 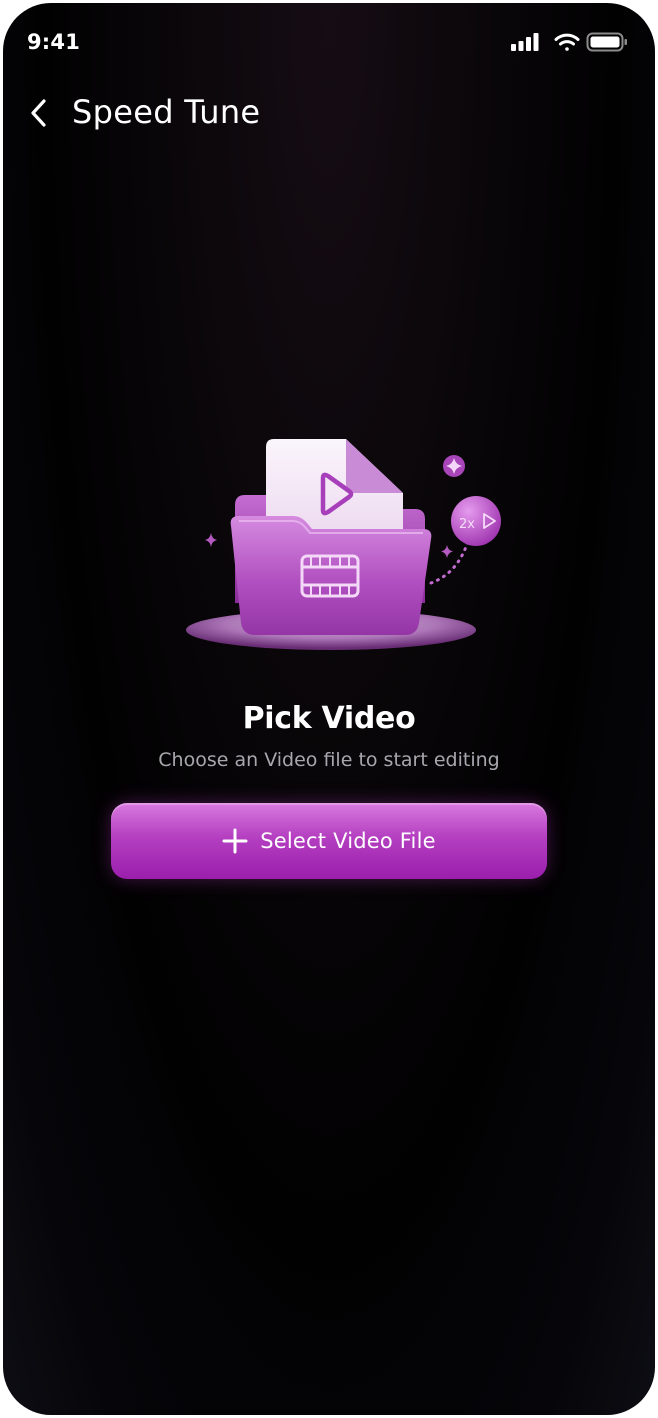 I want to click on select-video-file-button: Select Video File, so click(x=329, y=841).